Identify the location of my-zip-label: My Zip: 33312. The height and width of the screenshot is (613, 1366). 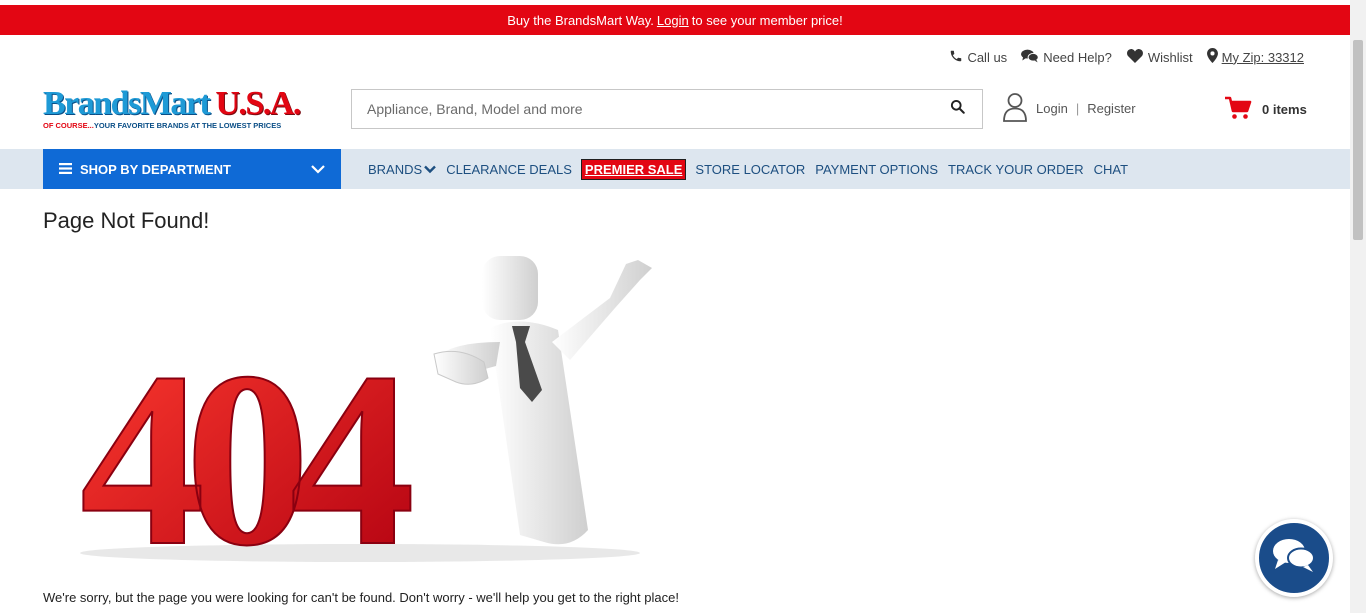
(1262, 57).